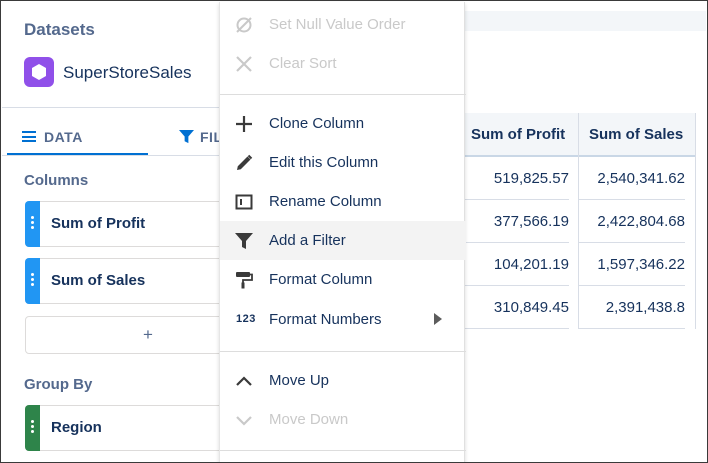 The image size is (708, 463). Describe the element at coordinates (303, 63) in the screenshot. I see `menu-item-label: Clear Sort` at that location.